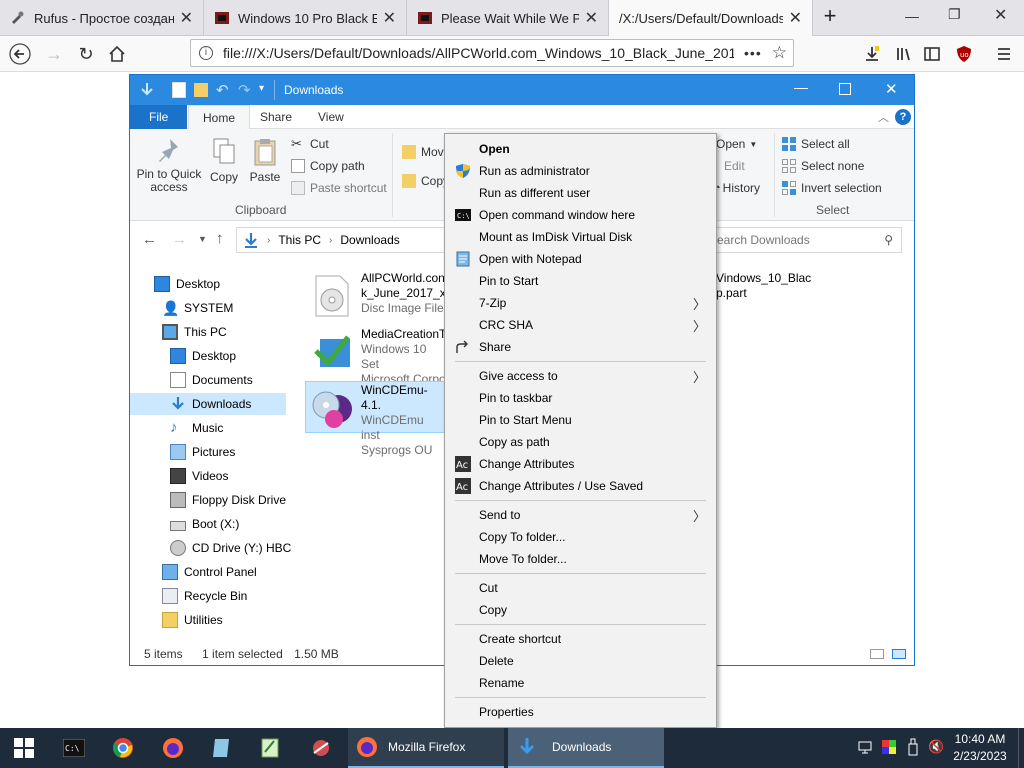 This screenshot has height=768, width=1024. Describe the element at coordinates (206, 53) in the screenshot. I see `info-icon: i` at that location.